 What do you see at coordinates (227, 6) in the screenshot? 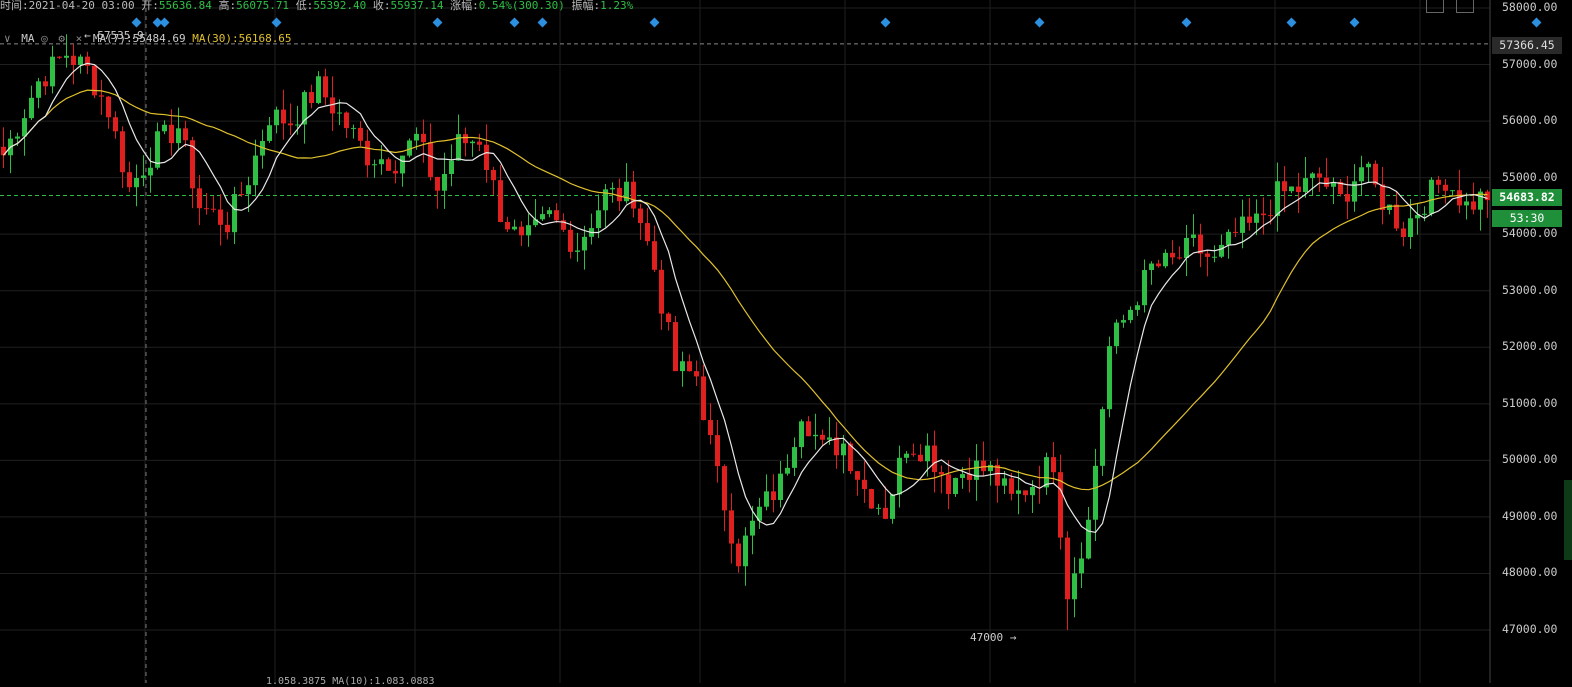
I see `high-label: 高:` at bounding box center [227, 6].